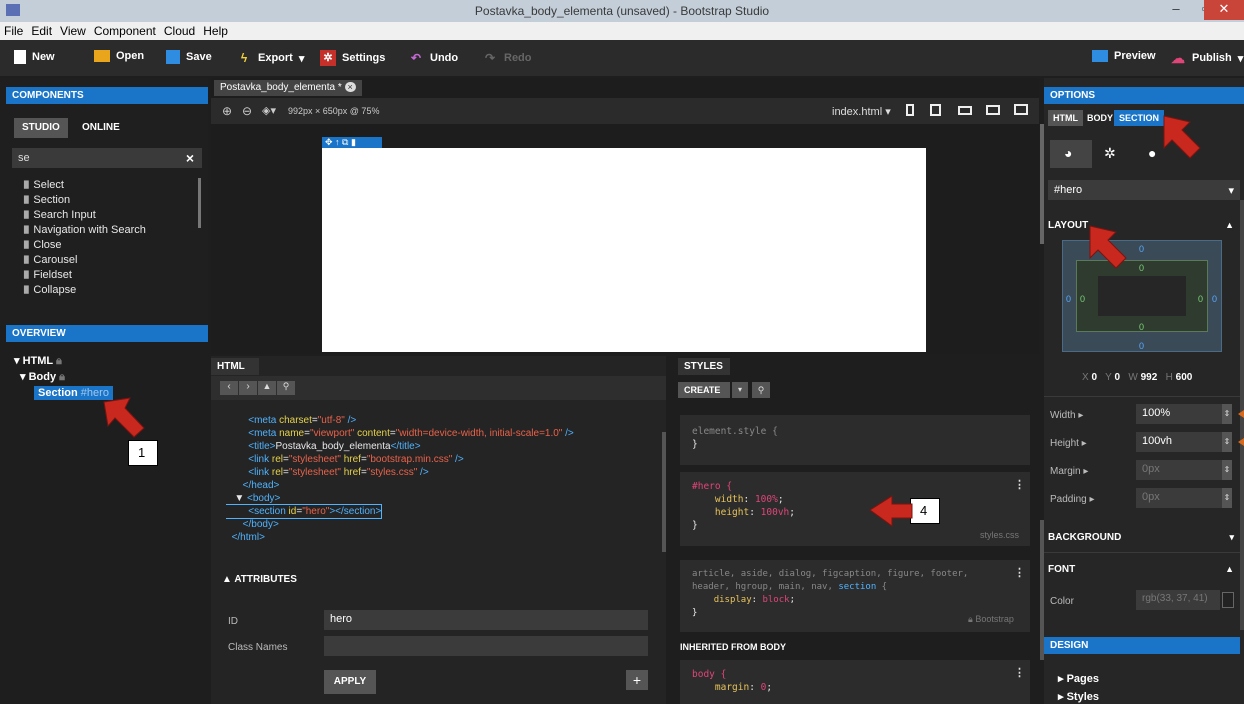 Image resolution: width=1244 pixels, height=704 pixels. What do you see at coordinates (1241, 414) in the screenshot?
I see `callout-arrow-width` at bounding box center [1241, 414].